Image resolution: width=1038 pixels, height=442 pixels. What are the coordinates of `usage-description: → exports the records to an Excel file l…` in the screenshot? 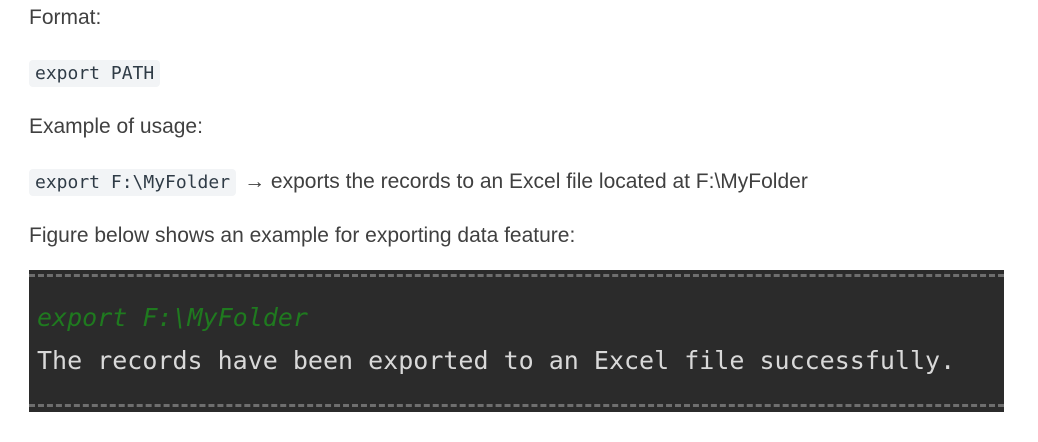 It's located at (526, 181).